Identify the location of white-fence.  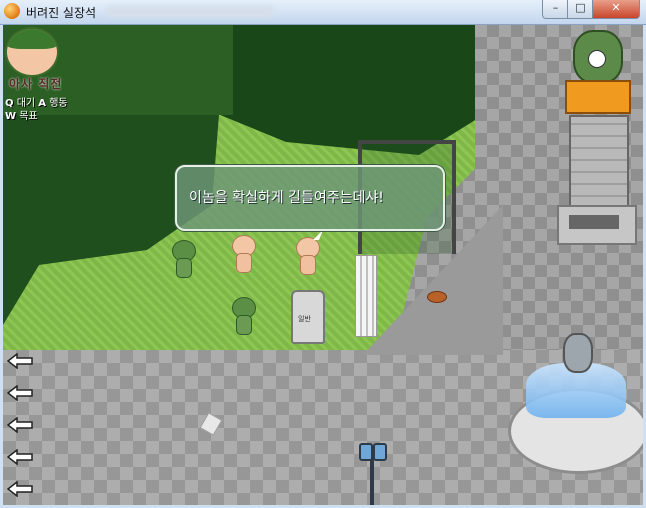
(366, 296).